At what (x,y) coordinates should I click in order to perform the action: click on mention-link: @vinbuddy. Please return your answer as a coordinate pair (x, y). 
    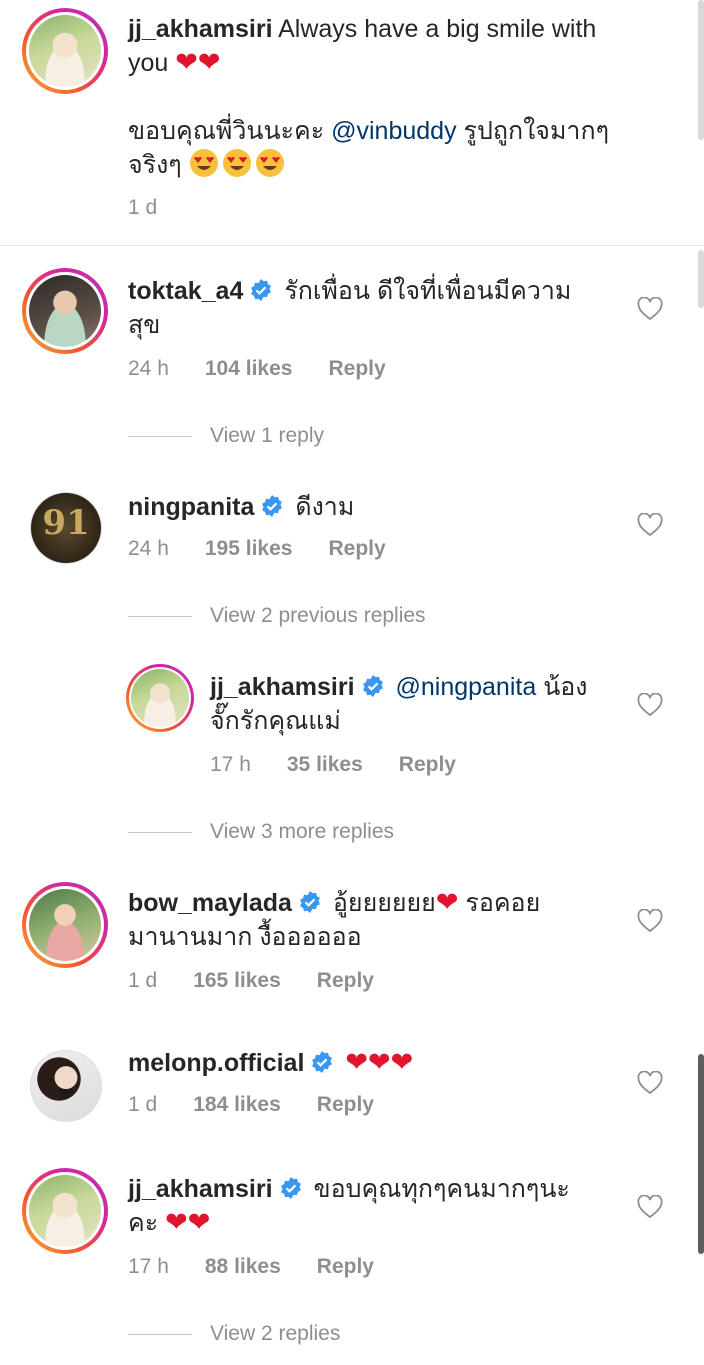
    Looking at the image, I should click on (393, 131).